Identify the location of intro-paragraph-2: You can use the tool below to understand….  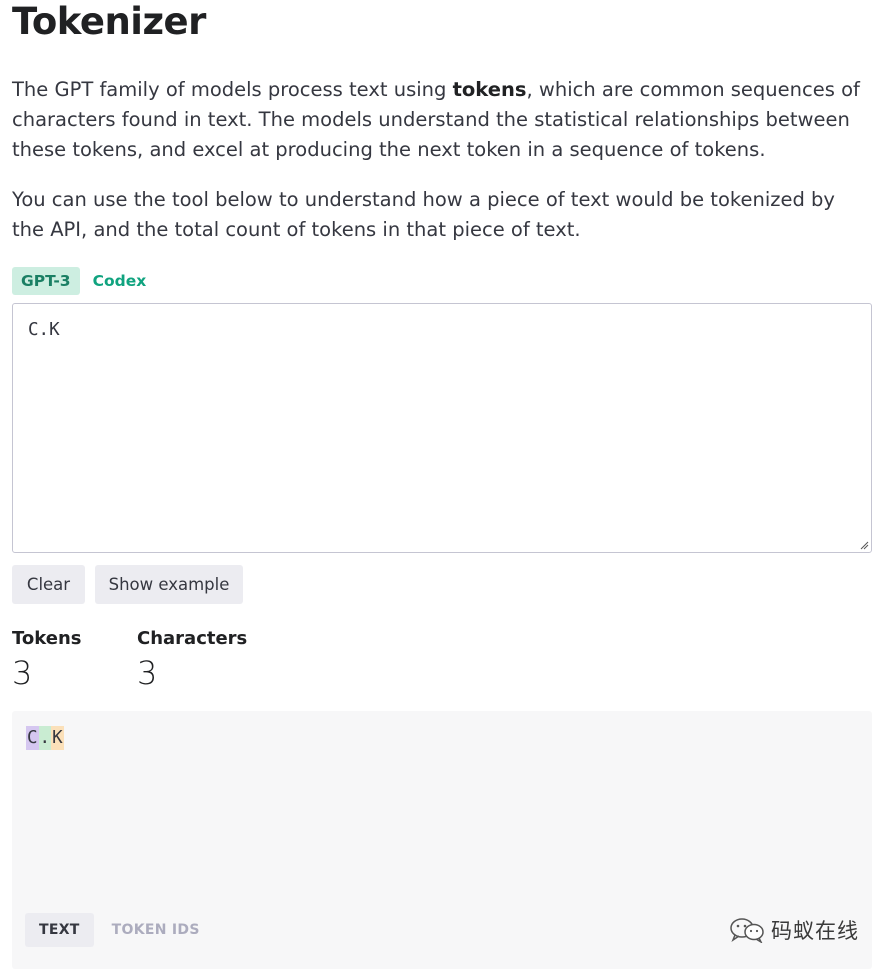
(423, 214).